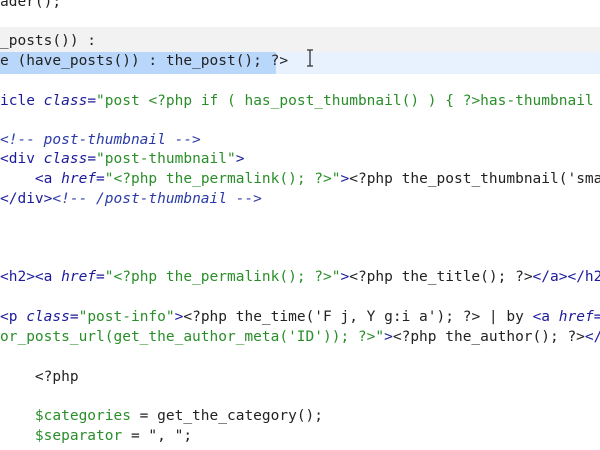 The image size is (600, 450). What do you see at coordinates (157, 199) in the screenshot?
I see `code-token: <!-- /post-thumbnail -->` at bounding box center [157, 199].